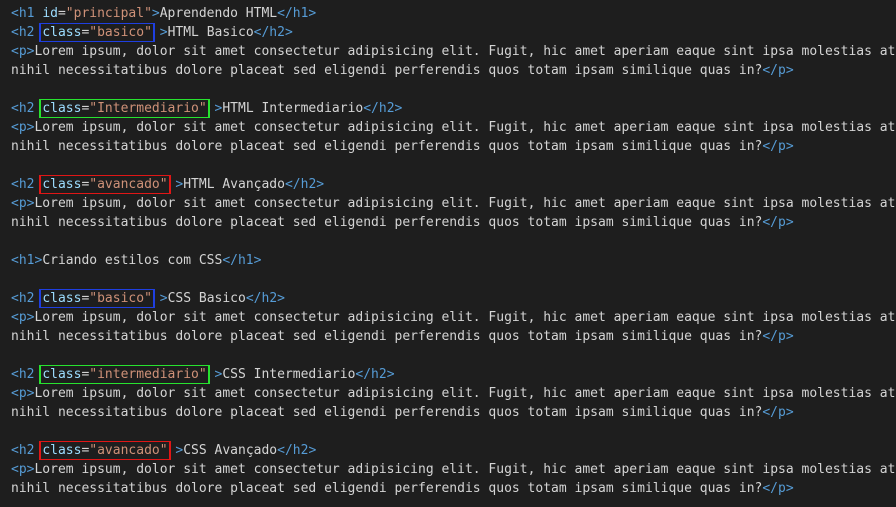 The width and height of the screenshot is (896, 507). Describe the element at coordinates (108, 13) in the screenshot. I see `attr-value: "principal"` at that location.